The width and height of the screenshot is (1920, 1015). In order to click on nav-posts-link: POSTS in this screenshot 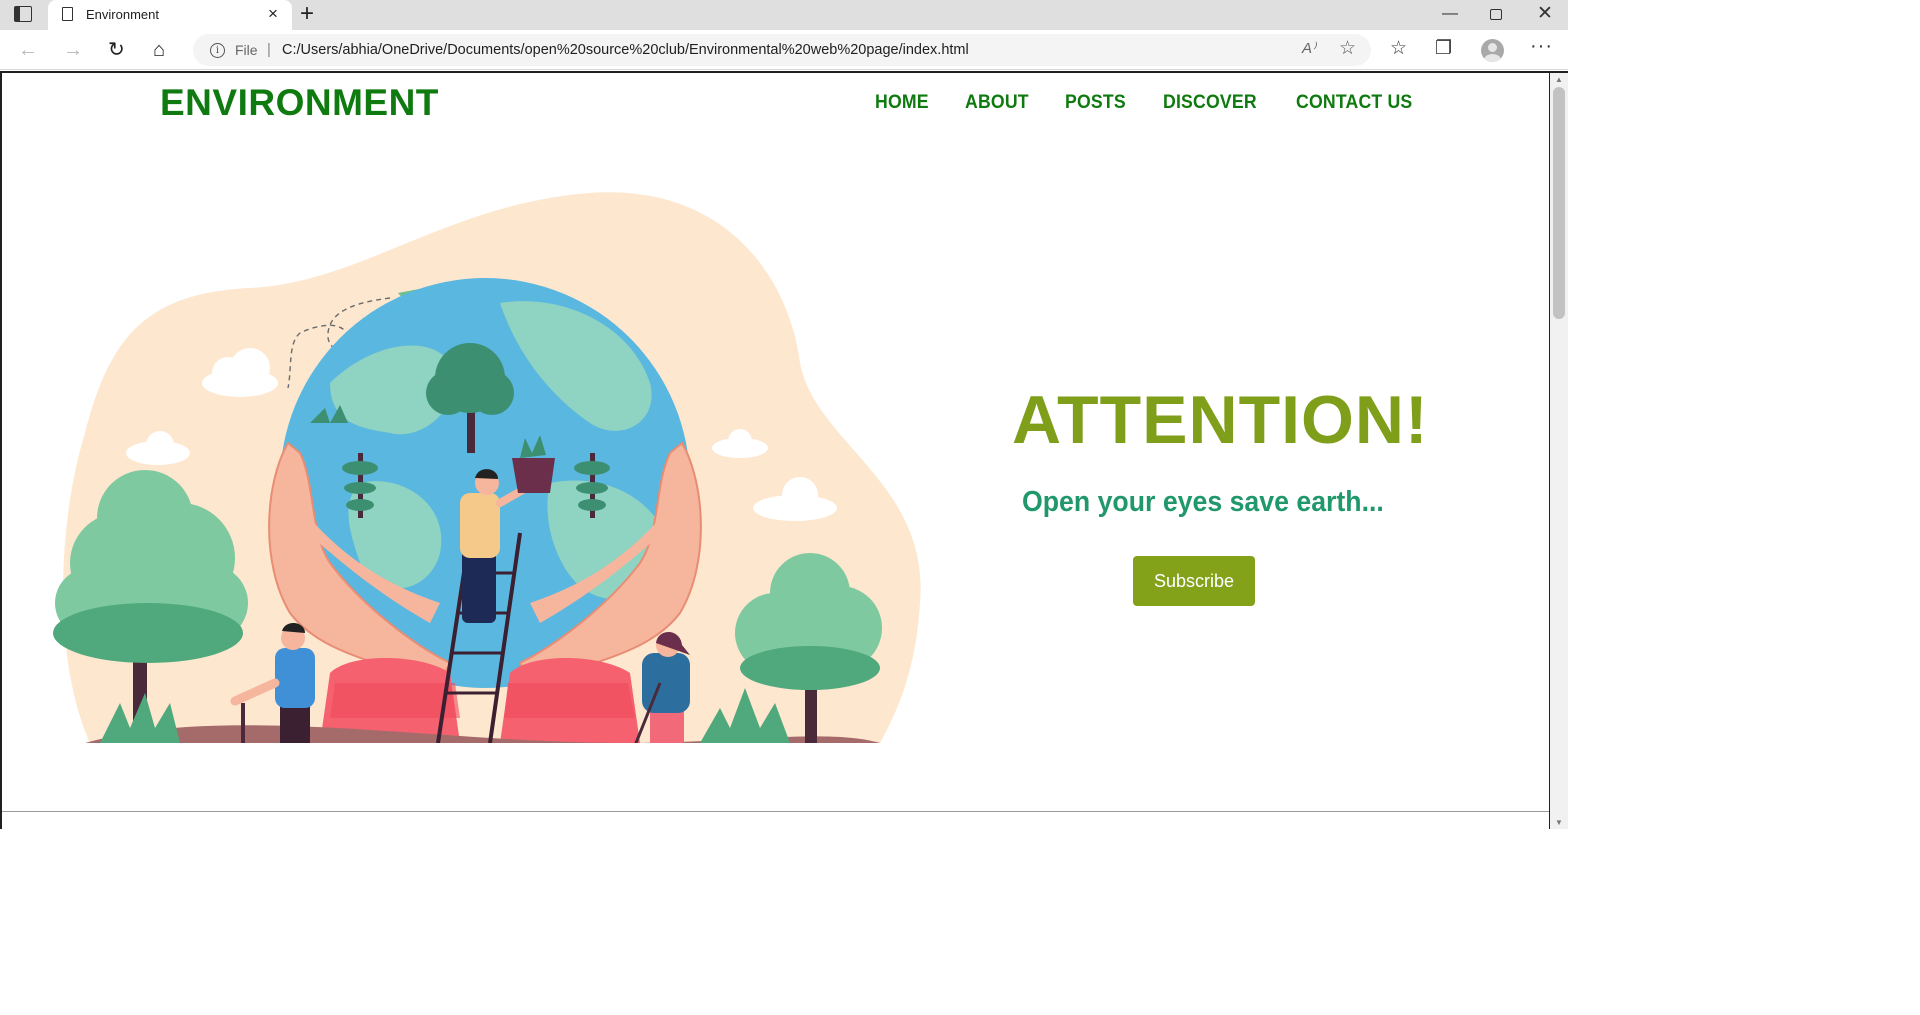, I will do `click(1095, 103)`.